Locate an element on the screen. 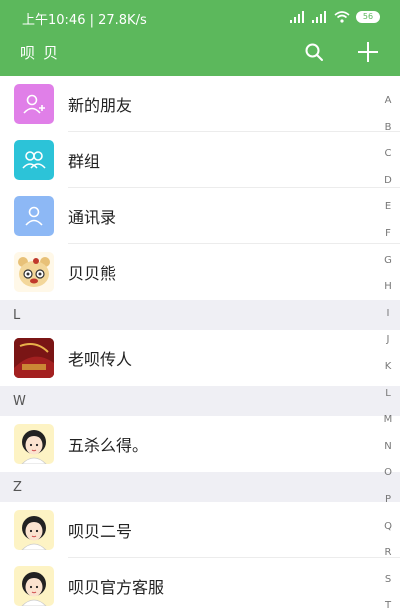 This screenshot has height=611, width=400. section-header-l: L is located at coordinates (200, 315).